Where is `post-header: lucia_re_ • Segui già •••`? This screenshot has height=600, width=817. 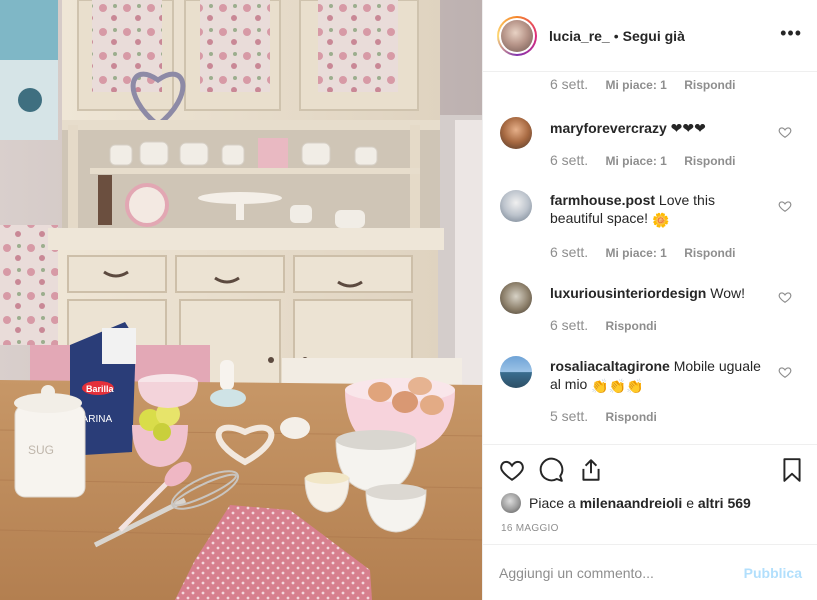 post-header: lucia_re_ • Segui già ••• is located at coordinates (650, 36).